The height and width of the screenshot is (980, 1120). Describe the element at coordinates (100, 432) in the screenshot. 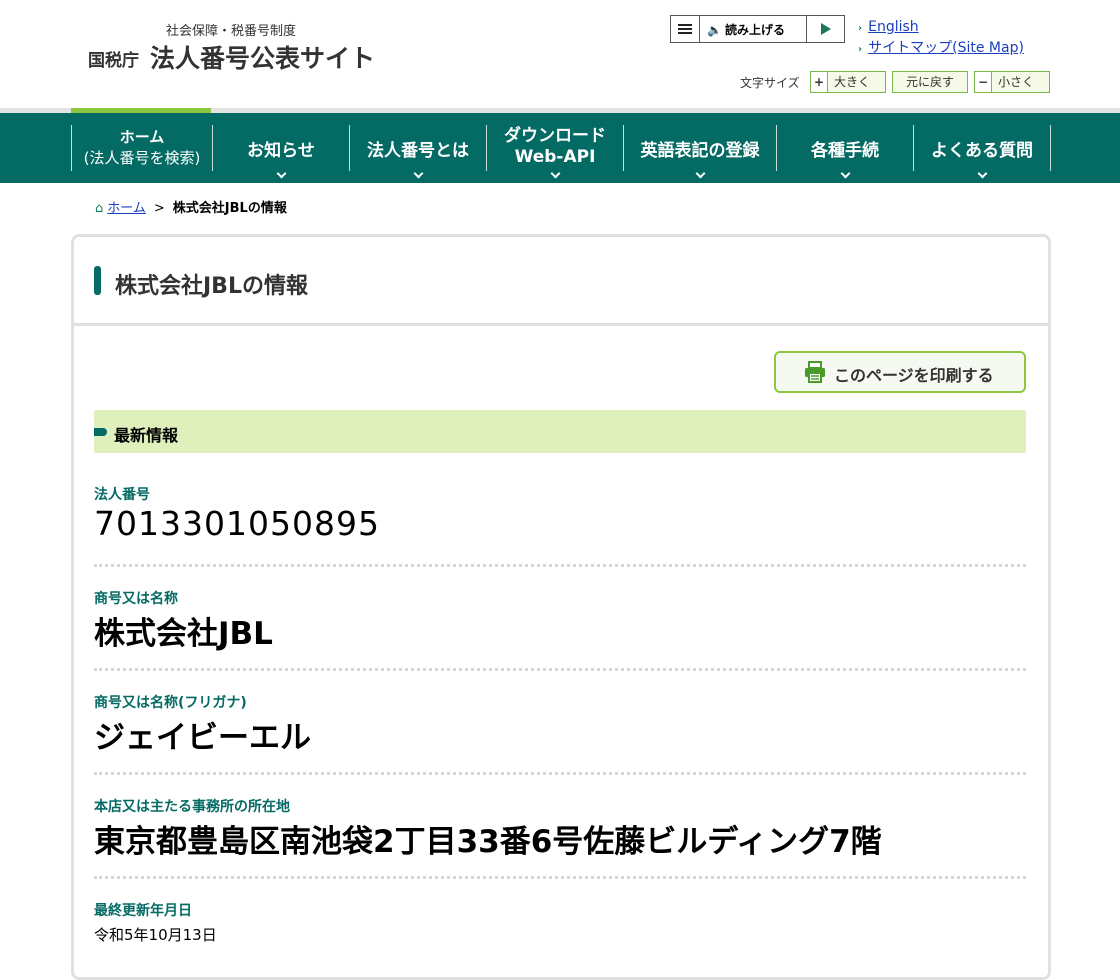

I see `section-marker` at that location.